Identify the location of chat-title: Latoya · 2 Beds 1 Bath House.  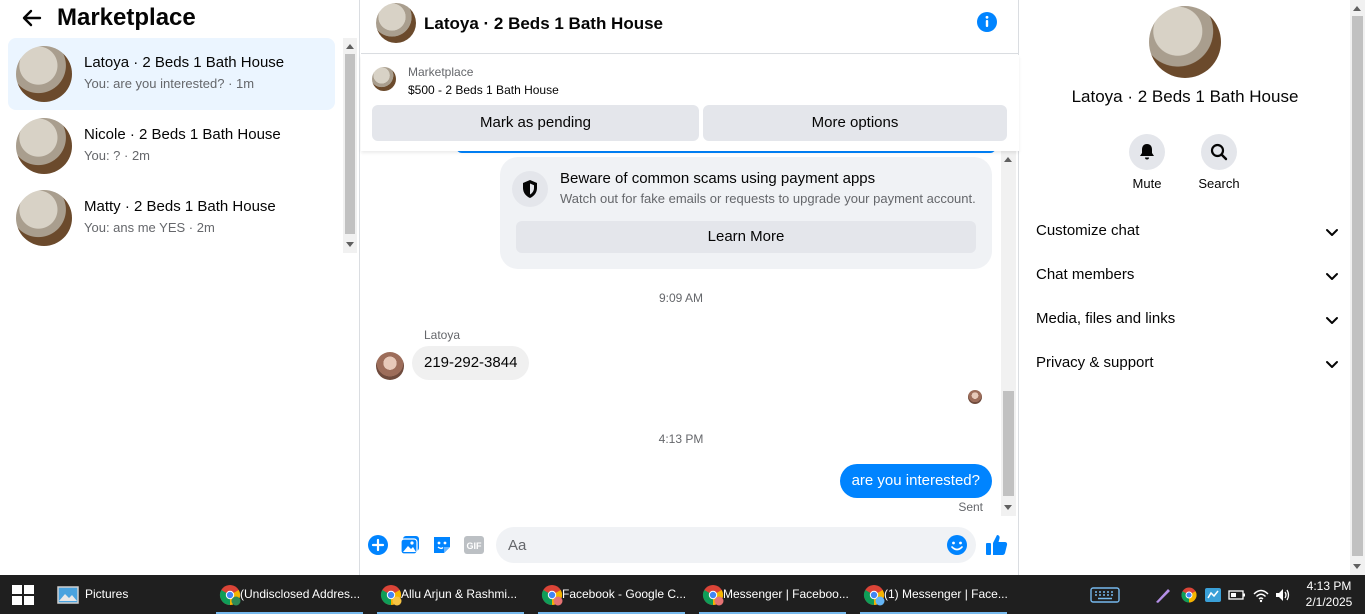
(543, 24).